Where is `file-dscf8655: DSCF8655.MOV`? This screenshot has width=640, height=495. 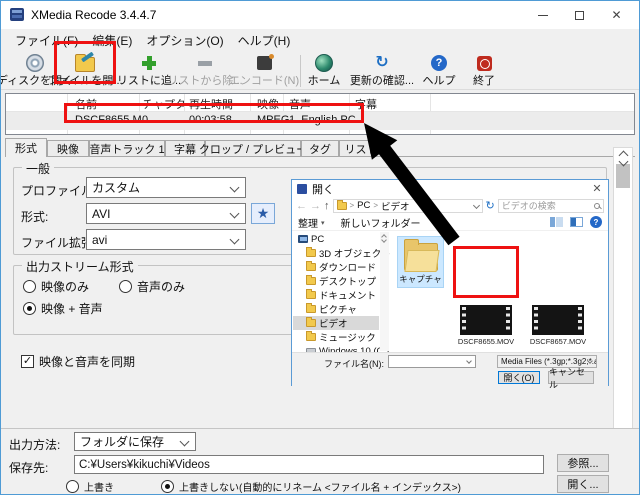
file-dscf8655: DSCF8655.MOV is located at coordinates (486, 325).